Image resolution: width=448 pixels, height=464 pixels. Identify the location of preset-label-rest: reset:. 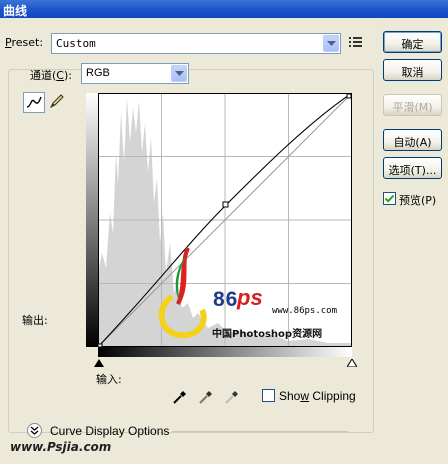
(27, 42).